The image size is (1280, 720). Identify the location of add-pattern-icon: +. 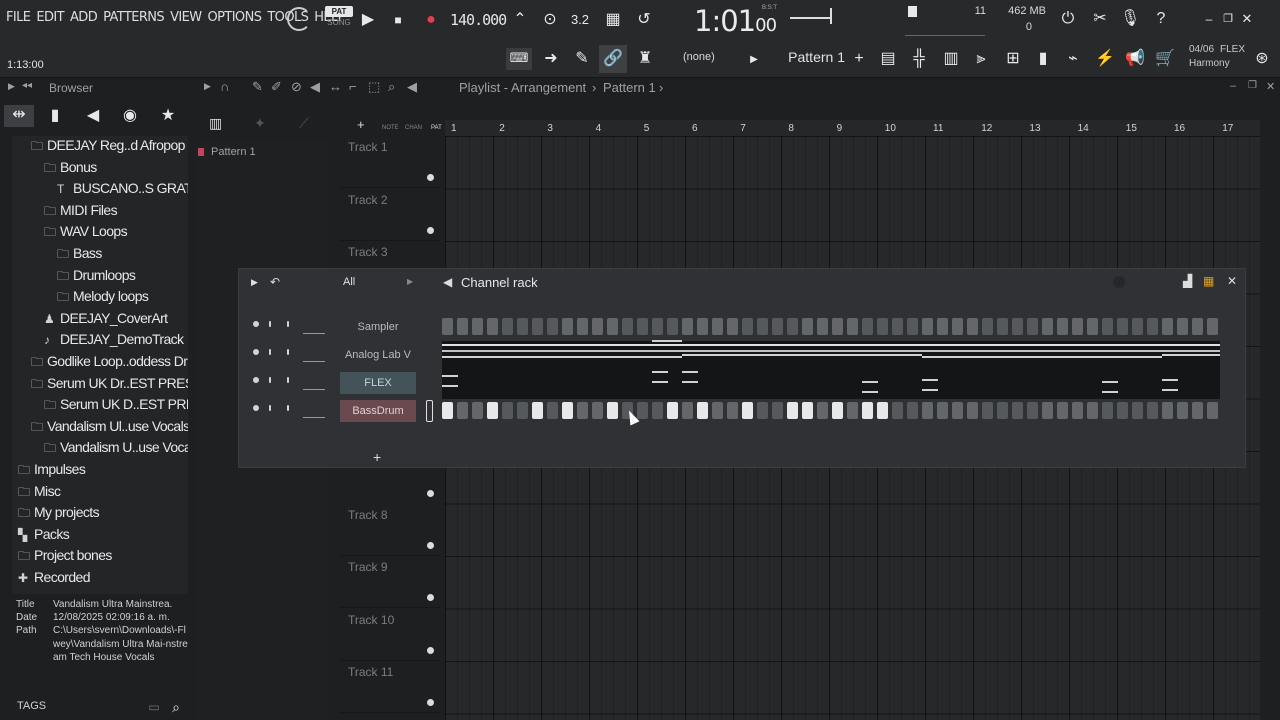
(859, 59).